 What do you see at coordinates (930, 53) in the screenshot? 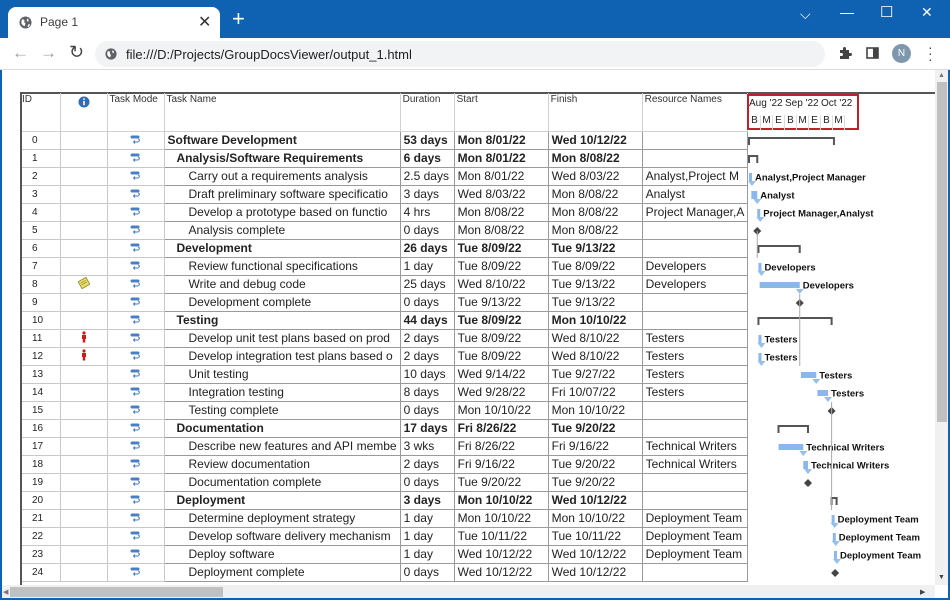
I see `kebab-menu-icon: · · ·` at bounding box center [930, 53].